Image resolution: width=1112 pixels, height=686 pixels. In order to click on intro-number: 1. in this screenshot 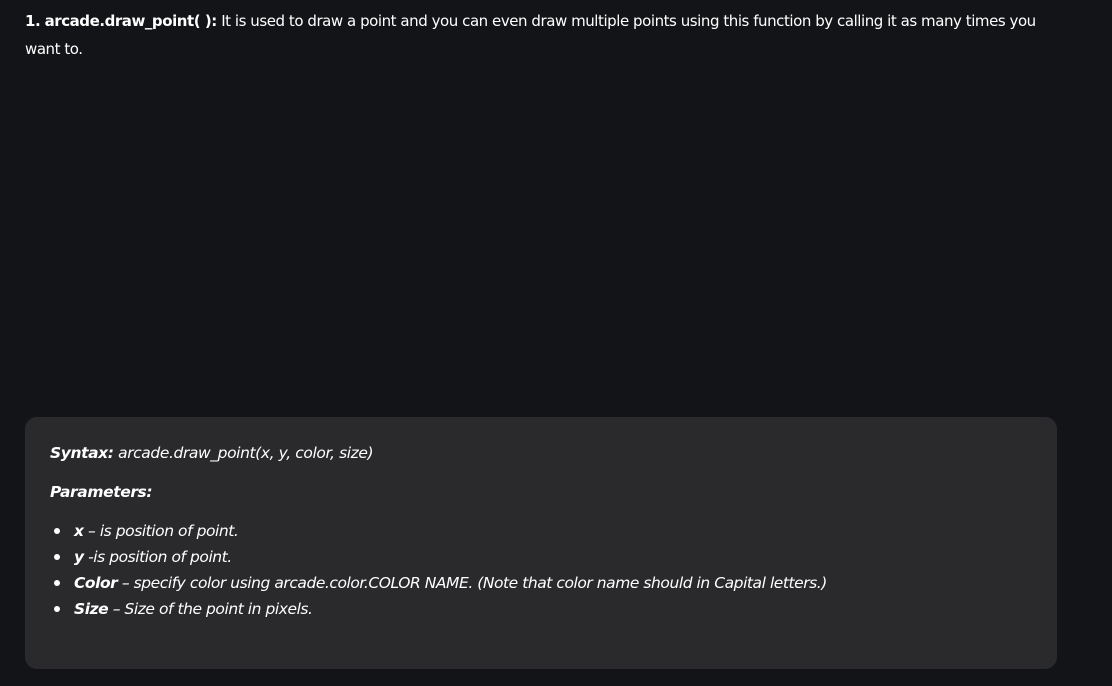, I will do `click(33, 21)`.